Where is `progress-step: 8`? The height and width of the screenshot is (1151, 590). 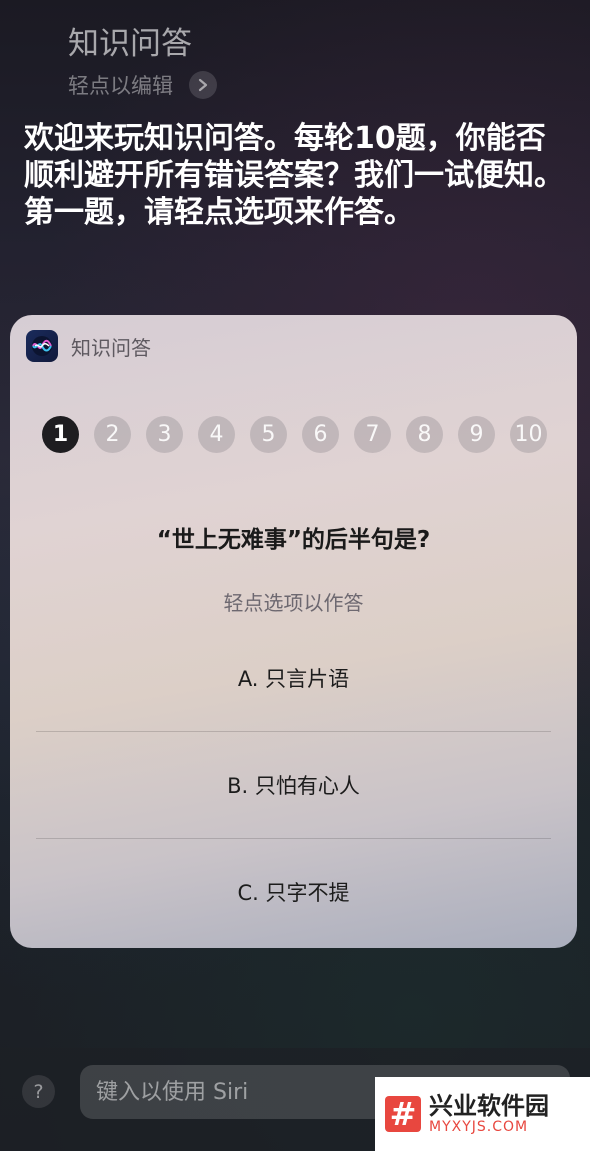
progress-step: 8 is located at coordinates (424, 434).